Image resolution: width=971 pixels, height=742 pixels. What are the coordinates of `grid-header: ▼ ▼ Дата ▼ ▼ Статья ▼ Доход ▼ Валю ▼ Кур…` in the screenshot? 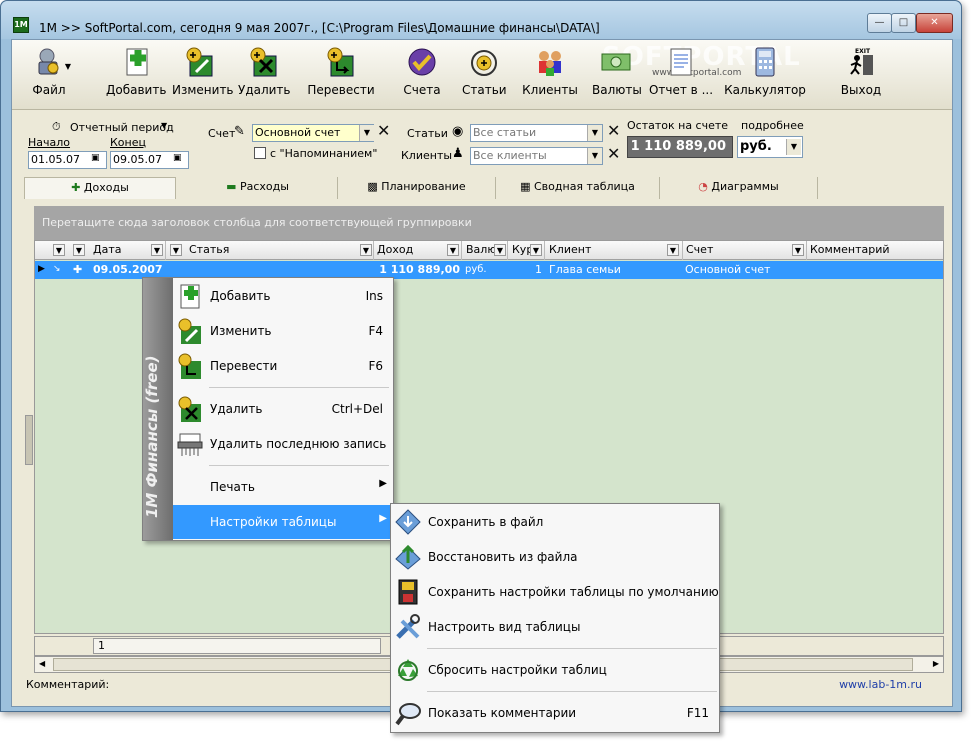 It's located at (489, 250).